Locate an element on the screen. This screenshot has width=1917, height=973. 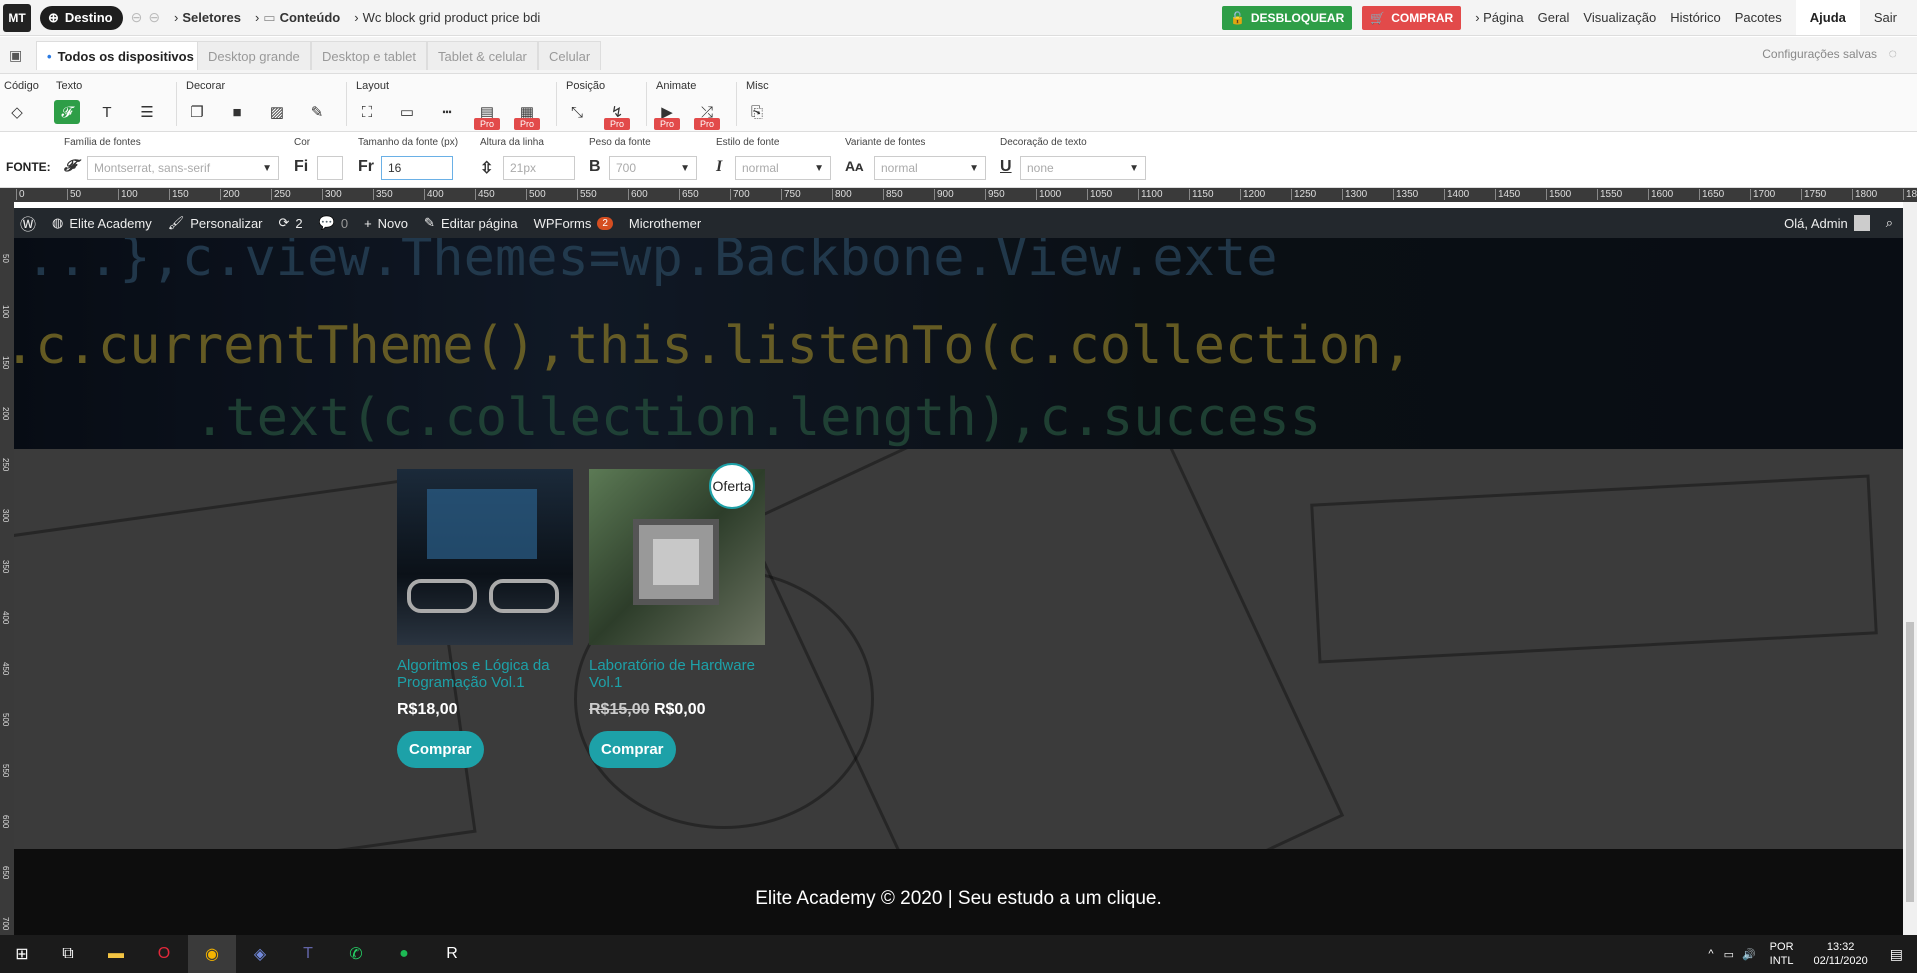
ruler-tick: 450 is located at coordinates (485, 194).